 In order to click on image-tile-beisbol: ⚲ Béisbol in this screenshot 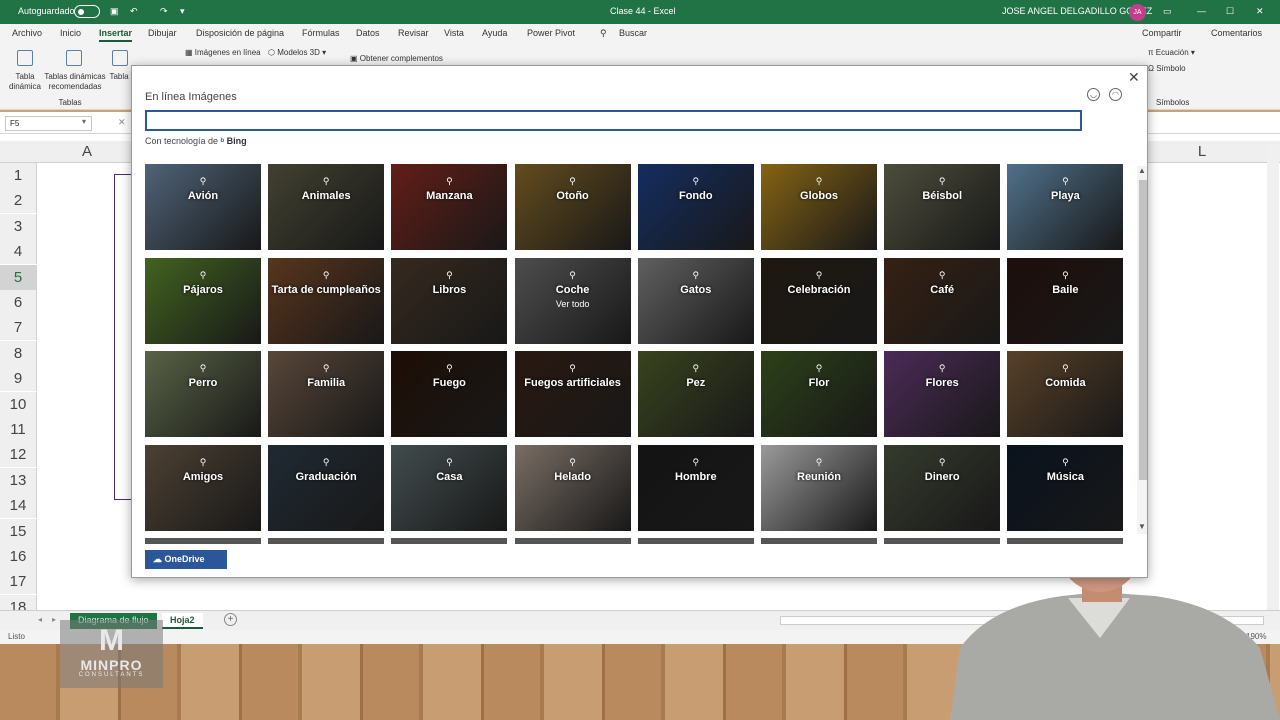, I will do `click(942, 207)`.